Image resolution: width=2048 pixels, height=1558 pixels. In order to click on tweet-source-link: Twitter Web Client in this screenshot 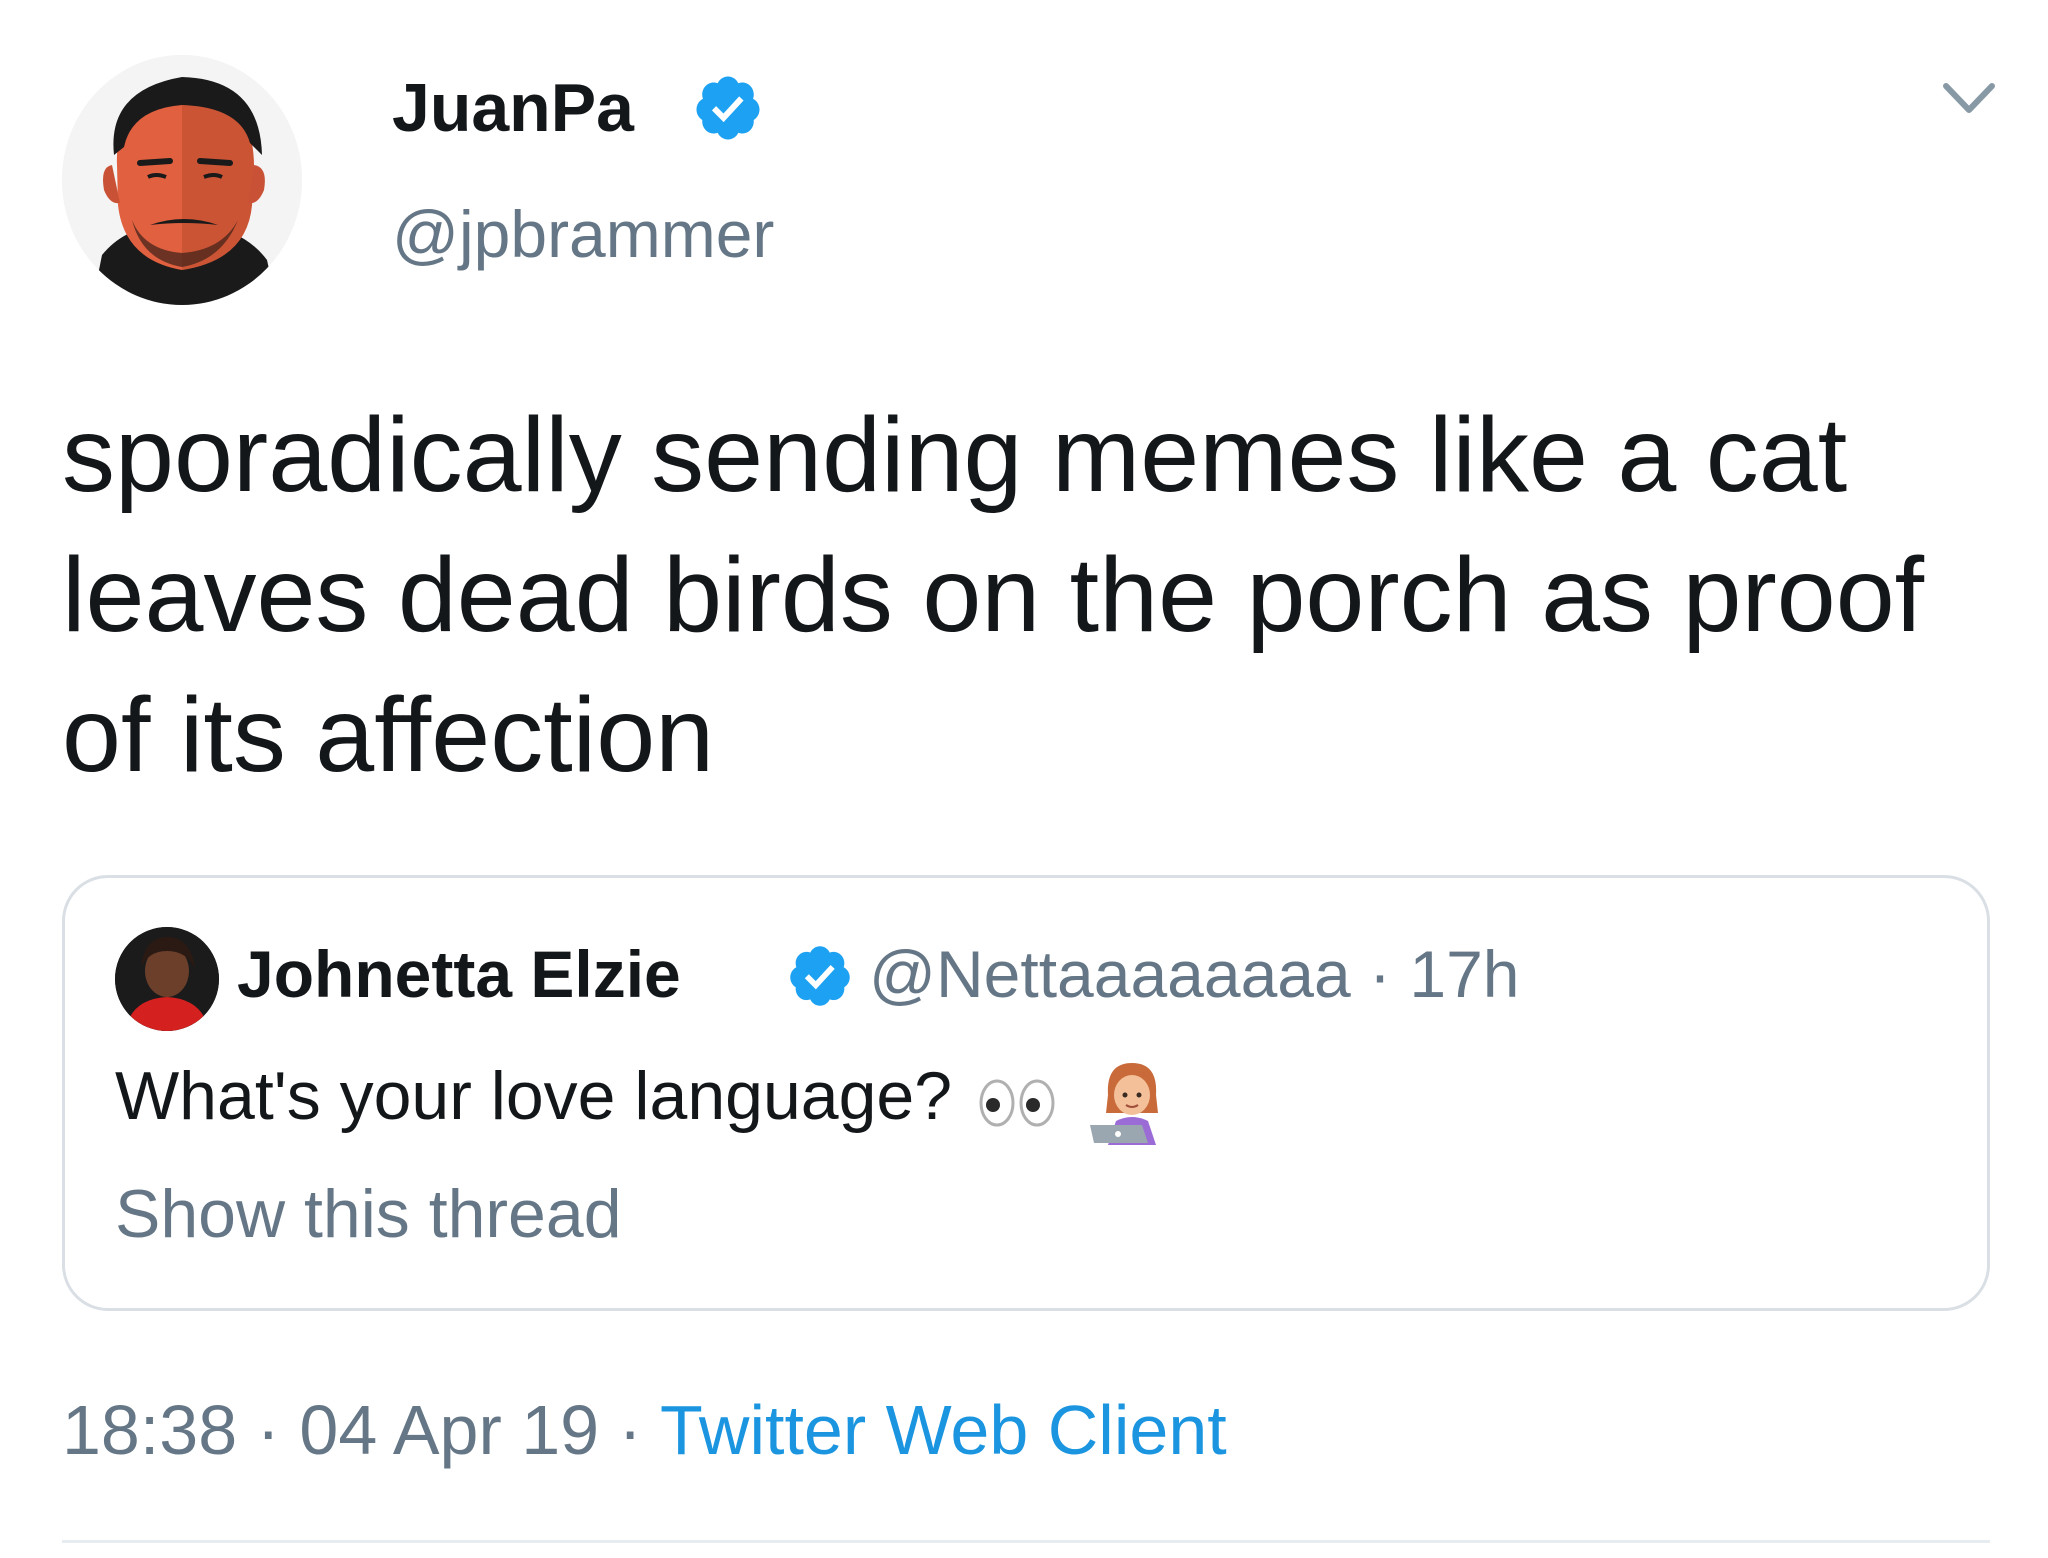, I will do `click(943, 1430)`.